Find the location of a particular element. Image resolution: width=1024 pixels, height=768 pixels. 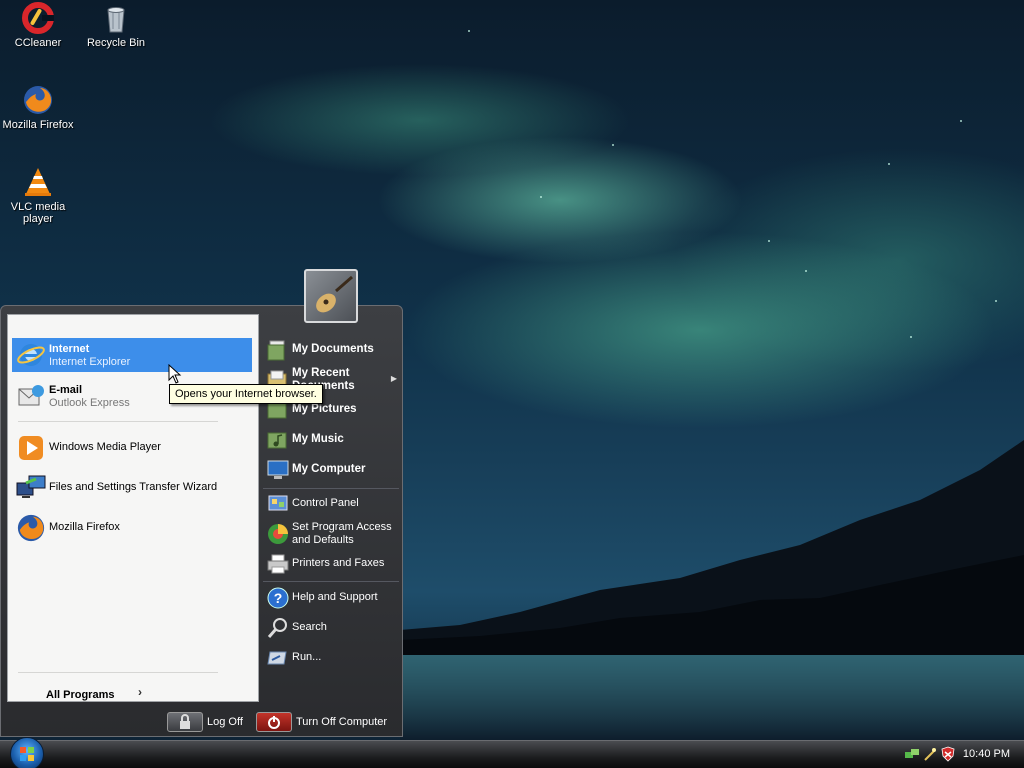

ccleaner-icon is located at coordinates (38, 18).